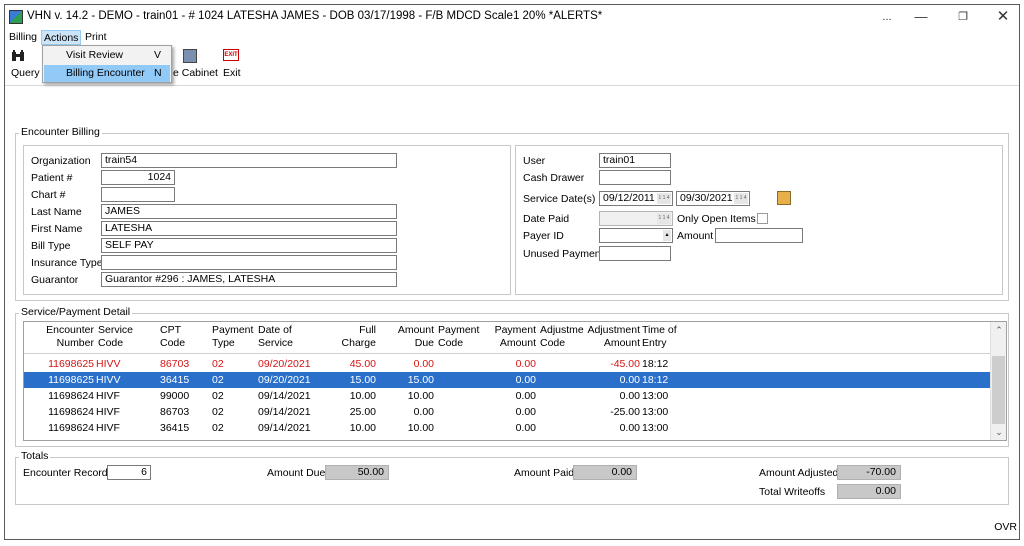  Describe the element at coordinates (232, 337) in the screenshot. I see `column-header: Payment Type` at that location.